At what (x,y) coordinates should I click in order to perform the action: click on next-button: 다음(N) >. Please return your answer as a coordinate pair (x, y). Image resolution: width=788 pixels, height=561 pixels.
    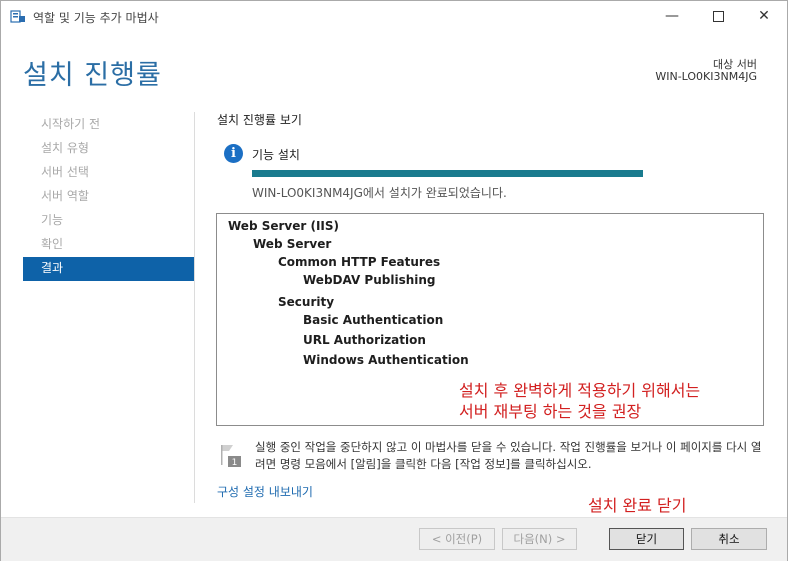
    Looking at the image, I should click on (539, 539).